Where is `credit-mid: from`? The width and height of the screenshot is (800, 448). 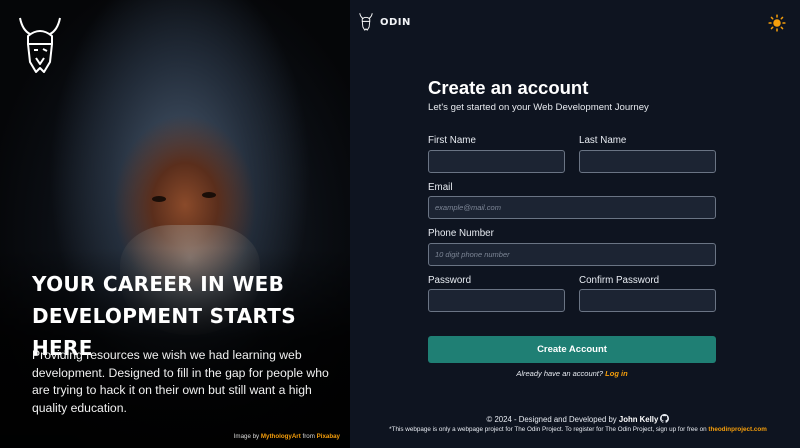
credit-mid: from is located at coordinates (308, 436).